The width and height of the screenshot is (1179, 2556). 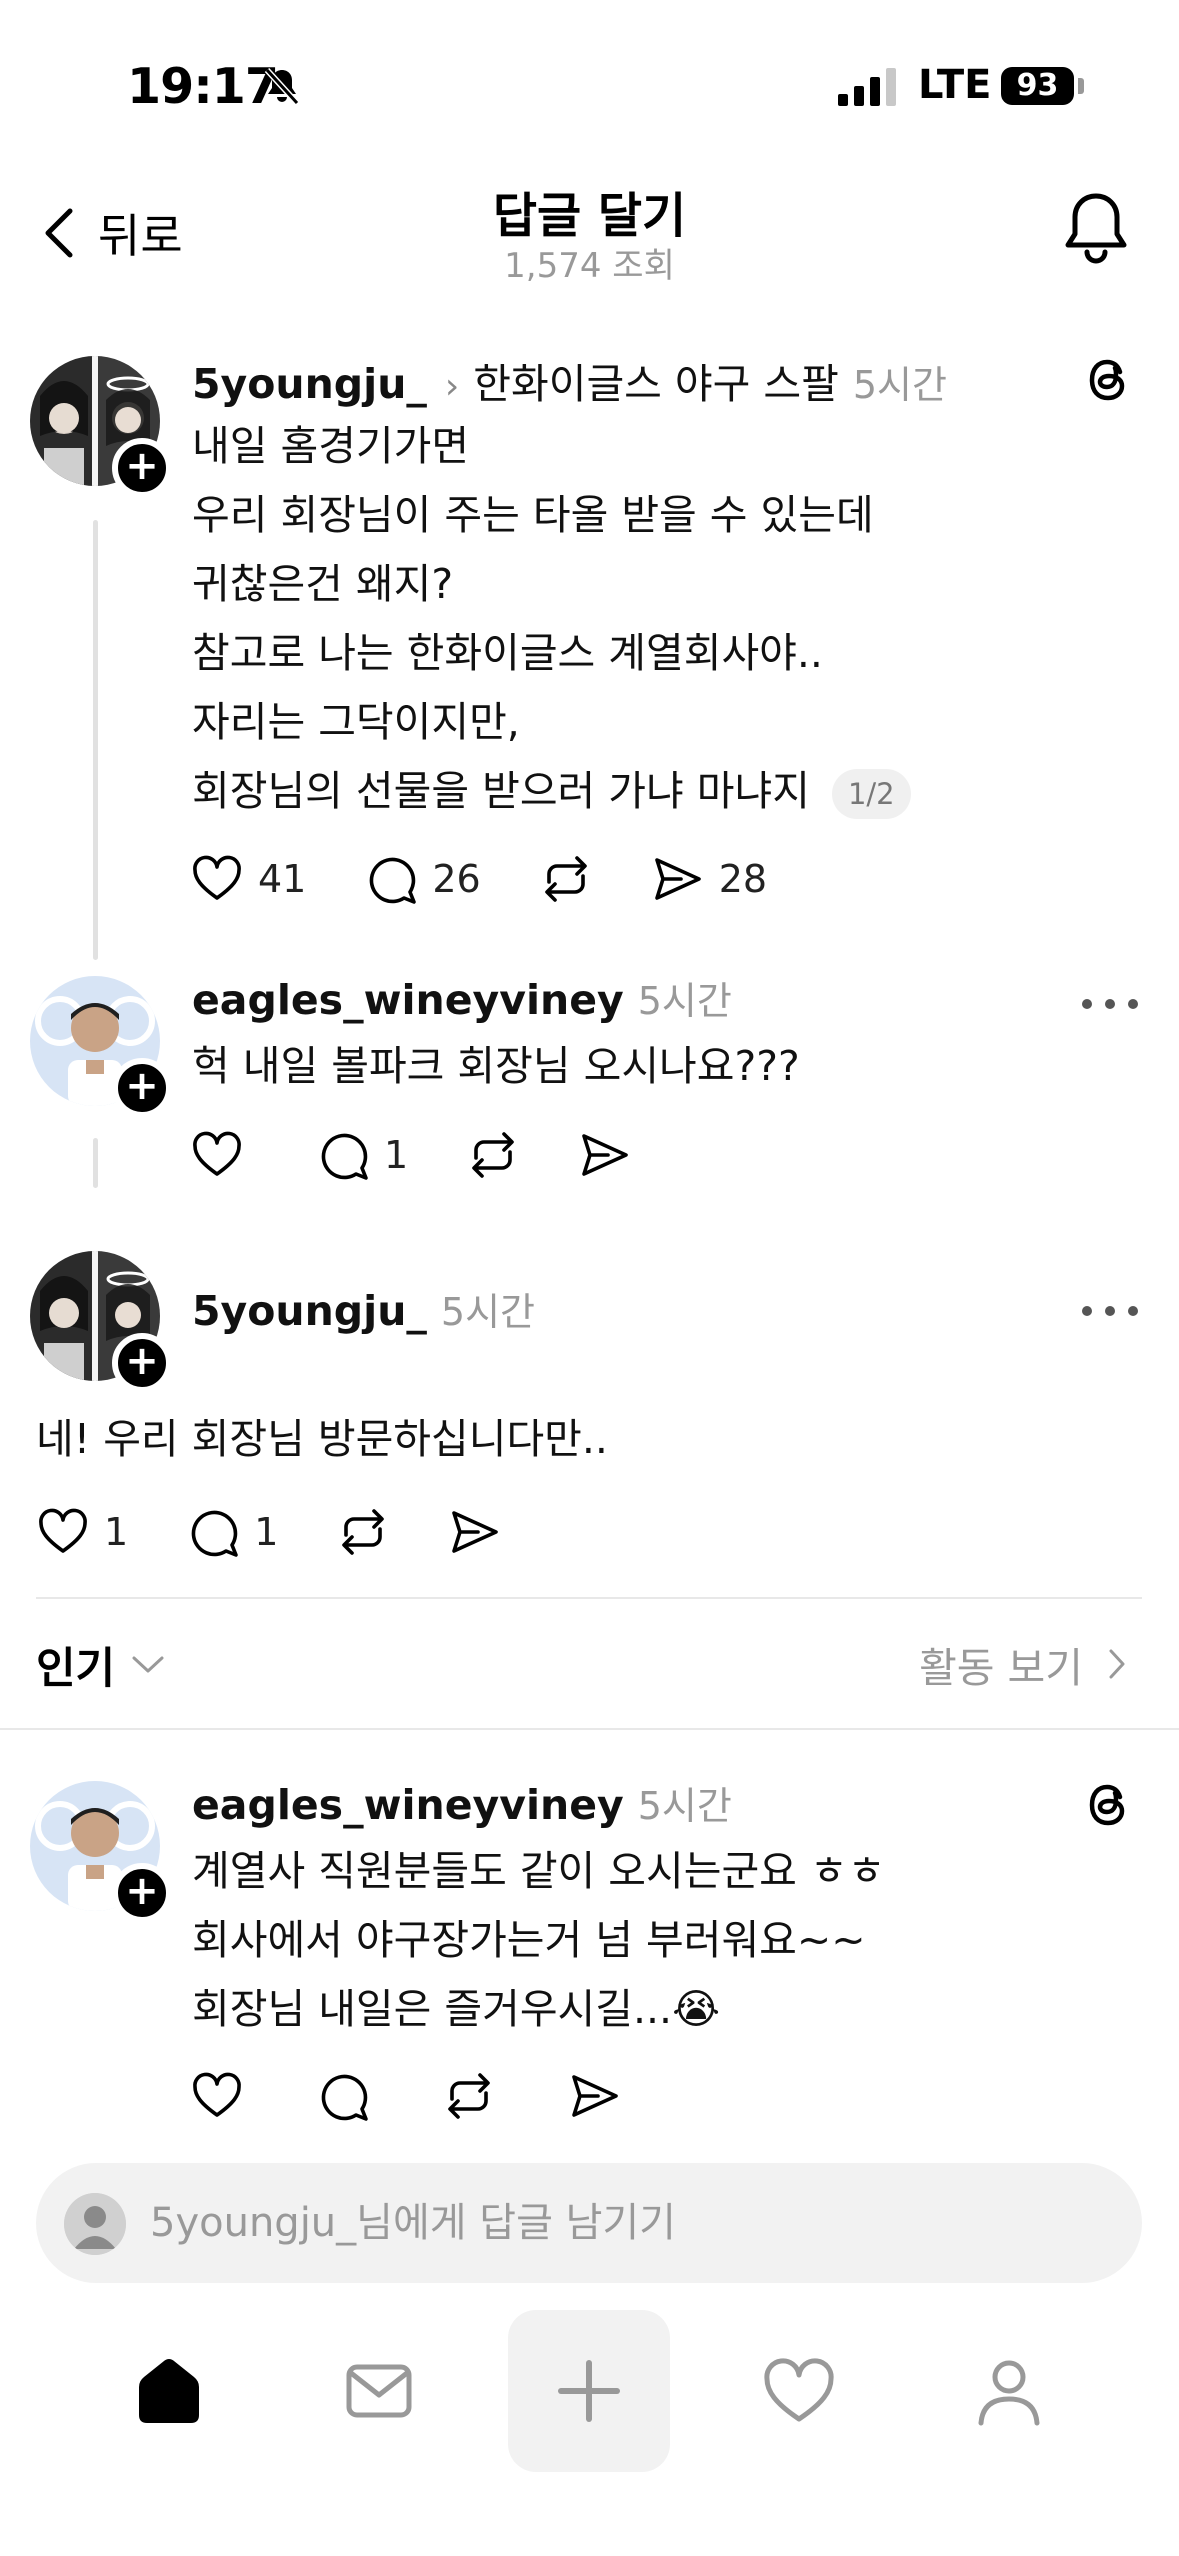 What do you see at coordinates (456, 879) in the screenshot?
I see `comment-count: 26` at bounding box center [456, 879].